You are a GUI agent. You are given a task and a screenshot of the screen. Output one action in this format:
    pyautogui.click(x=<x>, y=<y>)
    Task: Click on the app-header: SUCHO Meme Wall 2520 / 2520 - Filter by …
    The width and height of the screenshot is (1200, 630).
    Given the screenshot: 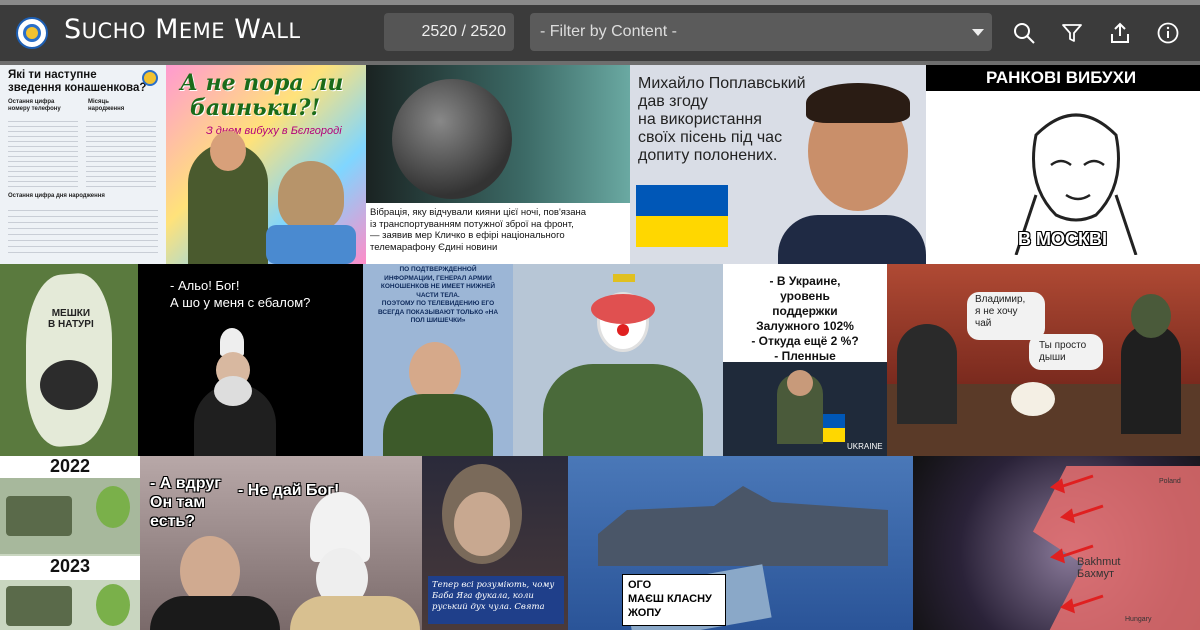 What is the action you would take?
    pyautogui.click(x=600, y=33)
    